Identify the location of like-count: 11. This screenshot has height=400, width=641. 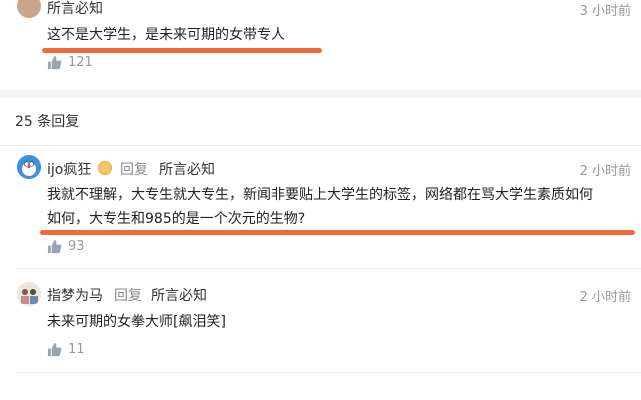
(76, 349).